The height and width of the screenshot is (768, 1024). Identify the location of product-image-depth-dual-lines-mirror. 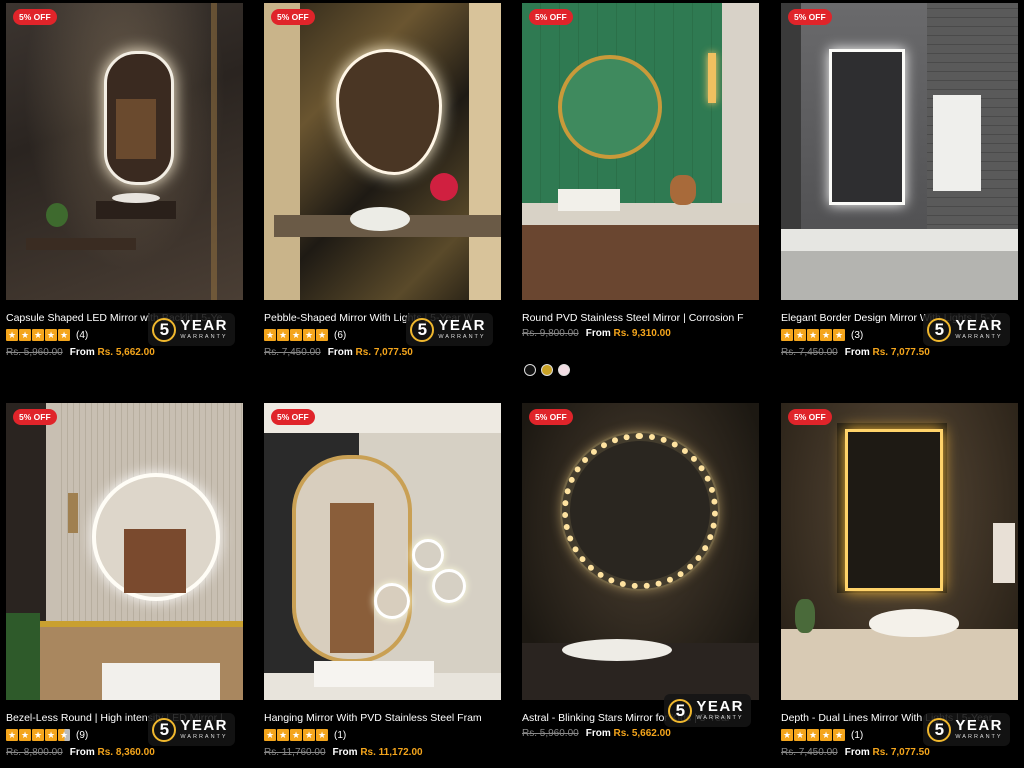
(899, 551).